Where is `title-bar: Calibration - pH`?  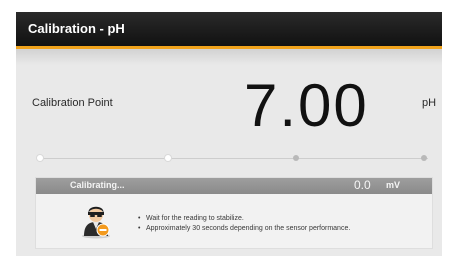
title-bar: Calibration - pH is located at coordinates (229, 29).